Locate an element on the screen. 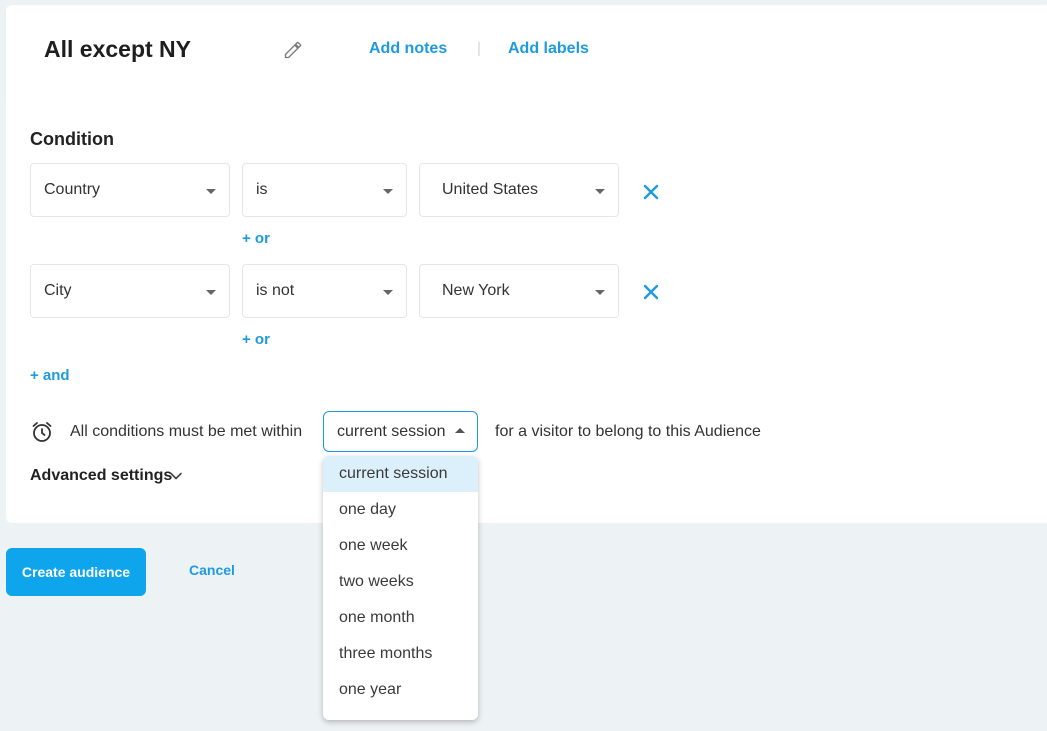 The image size is (1047, 731). value-text: United States is located at coordinates (490, 189).